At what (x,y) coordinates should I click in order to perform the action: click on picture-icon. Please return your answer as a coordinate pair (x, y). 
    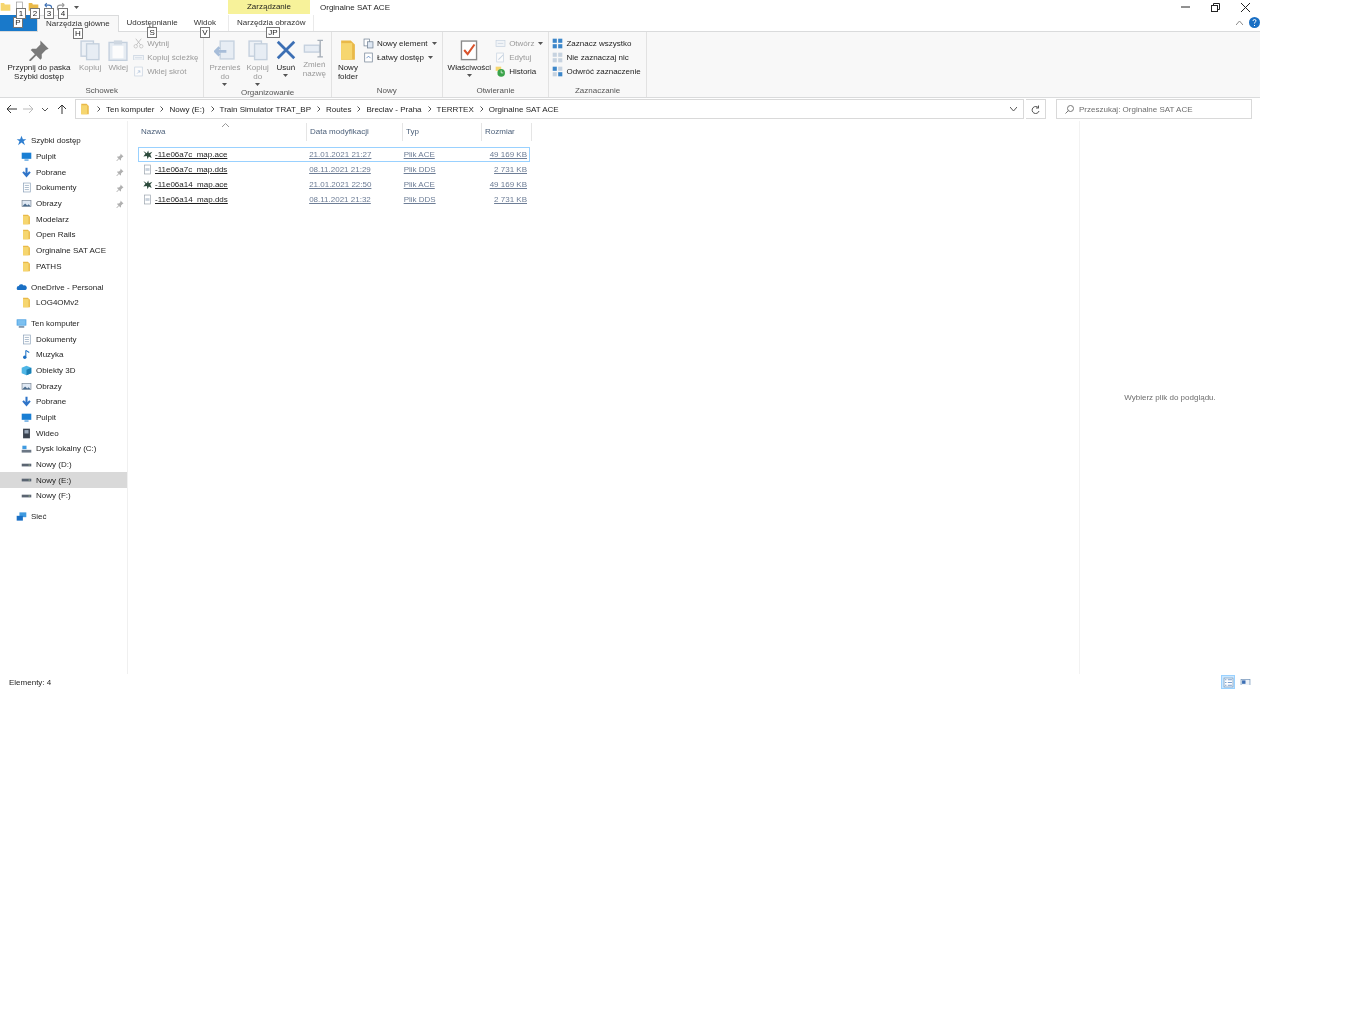
    Looking at the image, I should click on (26, 204).